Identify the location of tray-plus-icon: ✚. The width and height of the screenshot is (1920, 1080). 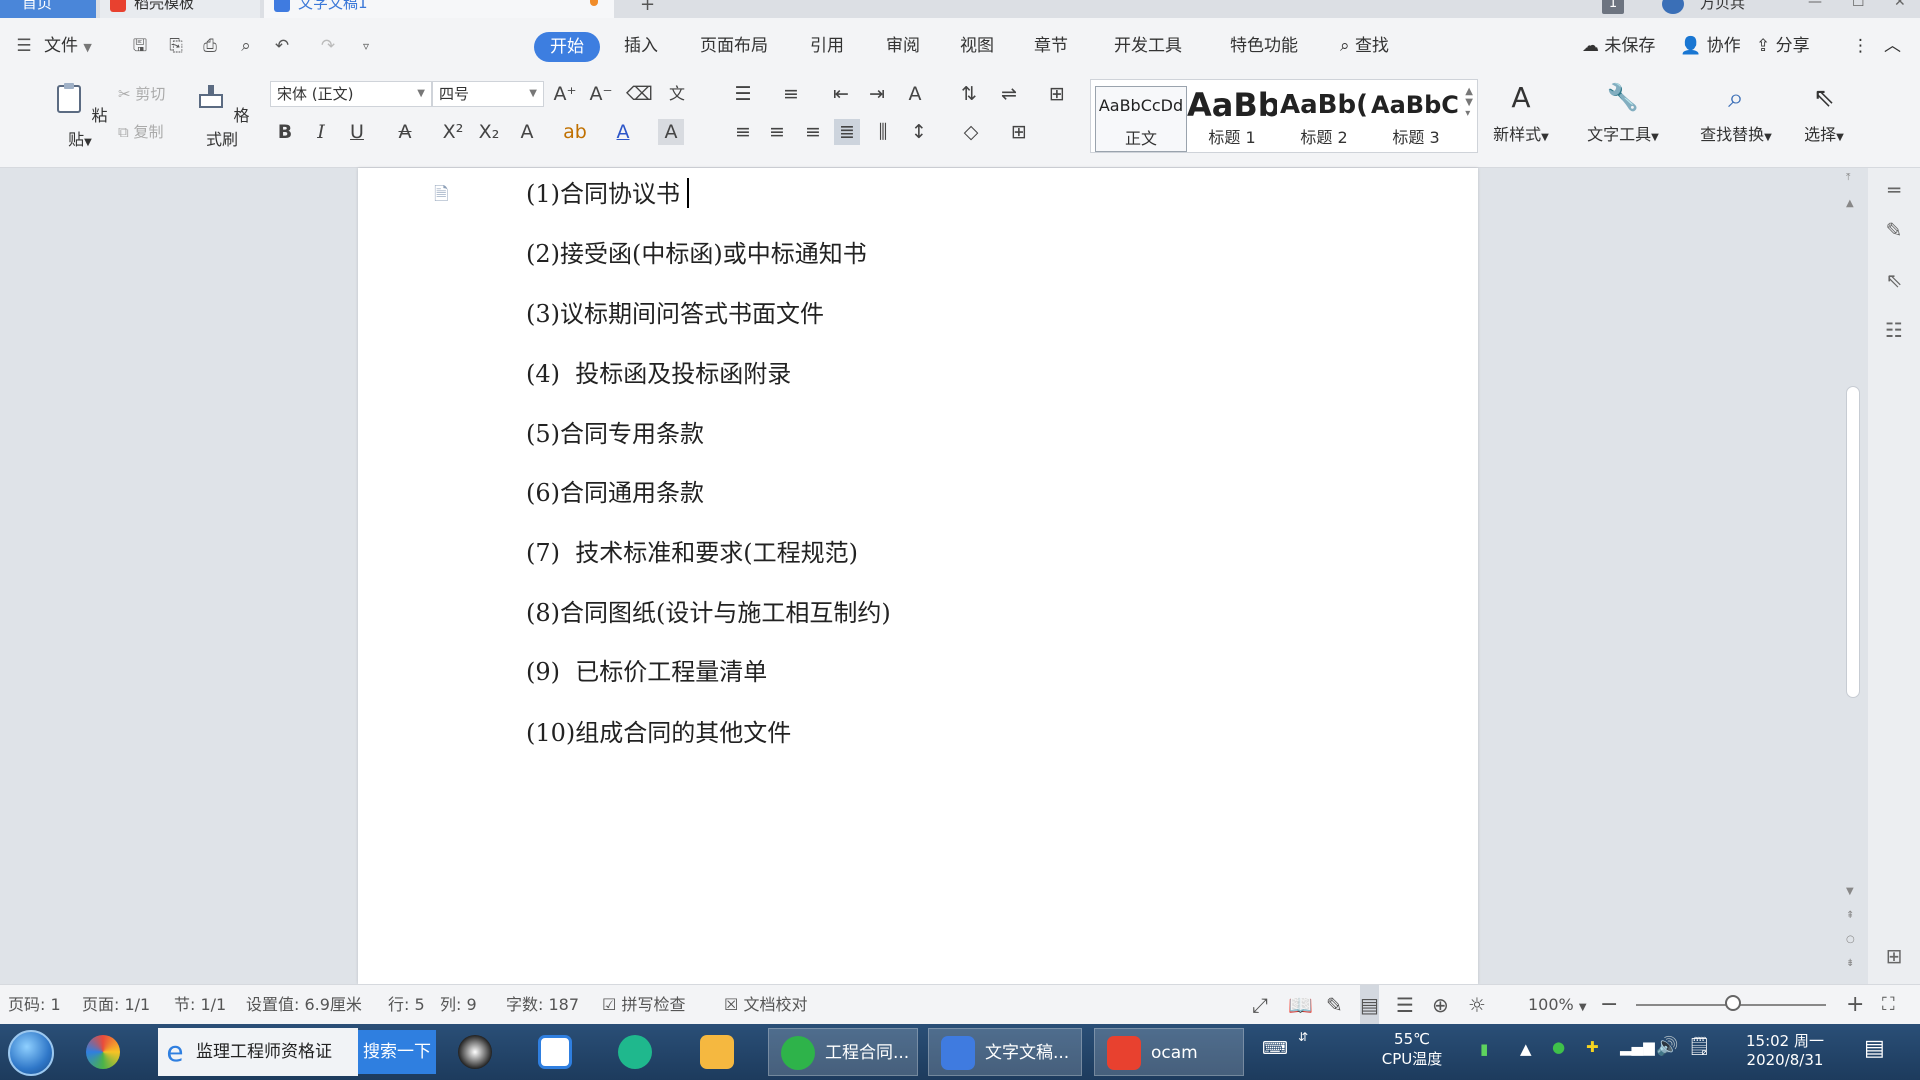
(1592, 1047).